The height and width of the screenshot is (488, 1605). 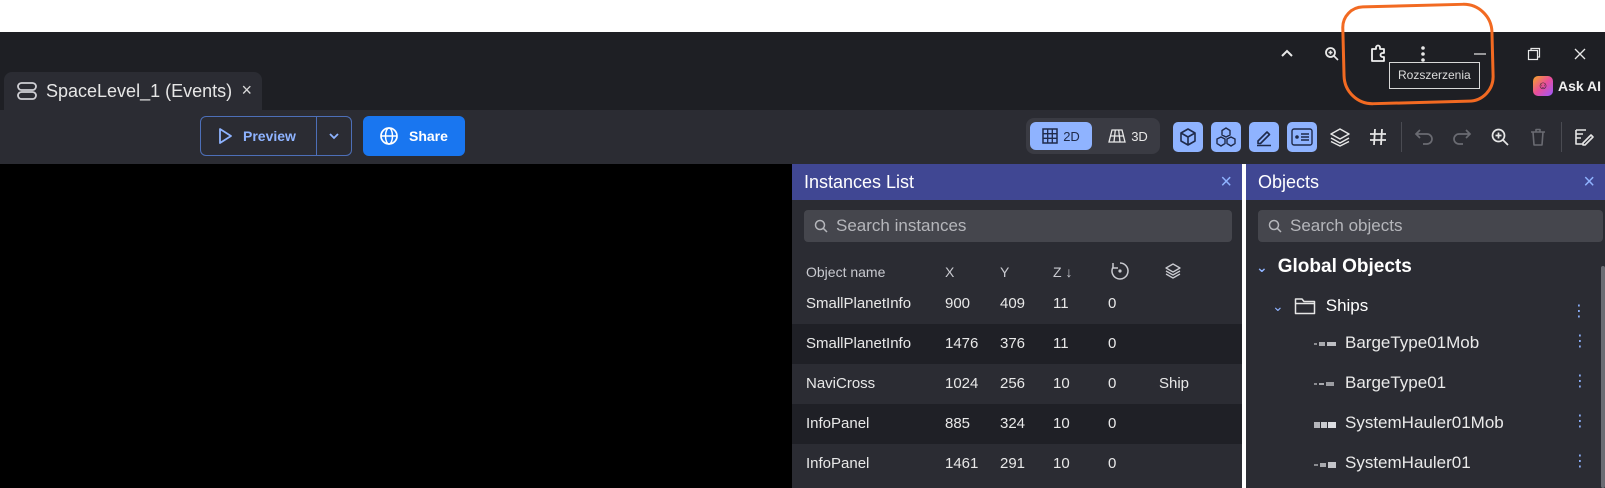 I want to click on grid-3d-icon, so click(x=1117, y=136).